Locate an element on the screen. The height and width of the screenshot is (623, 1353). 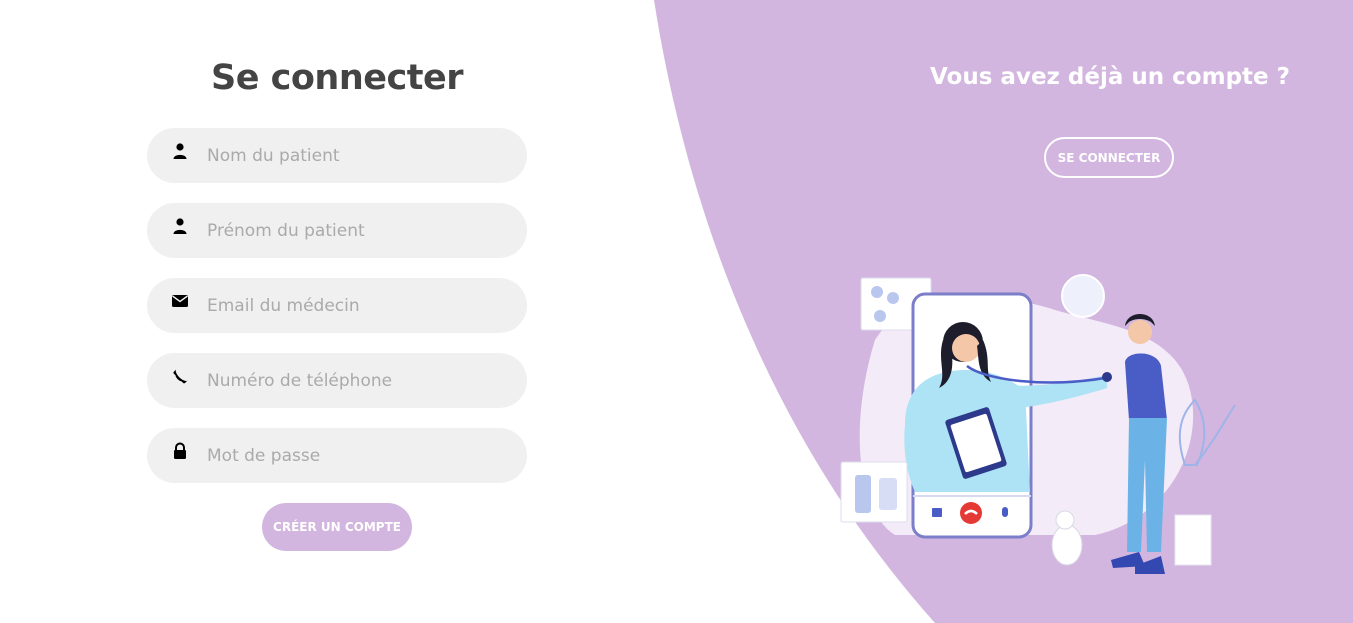
create-account-button: CRÉER UN COMPTE is located at coordinates (337, 527).